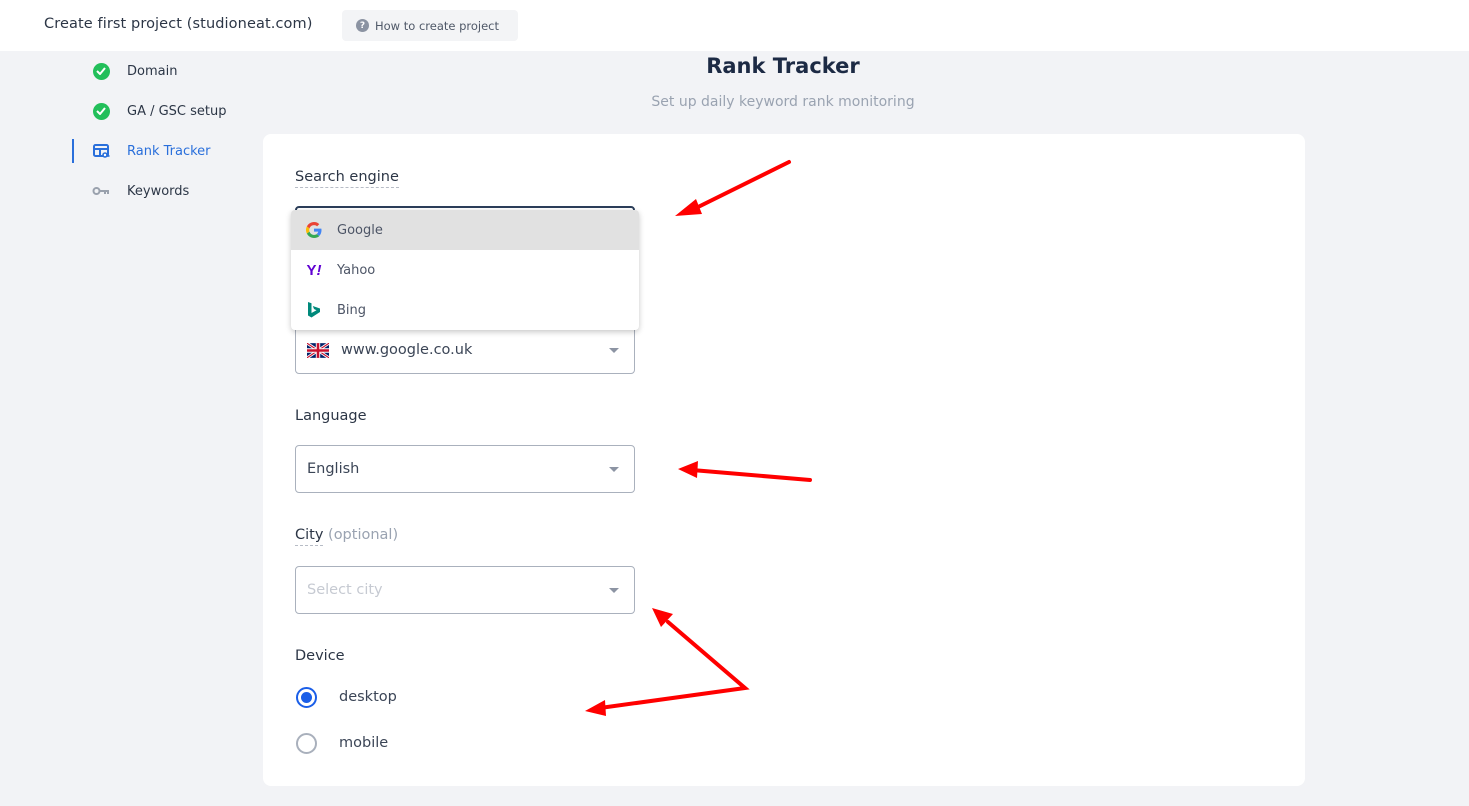 Image resolution: width=1469 pixels, height=806 pixels. I want to click on uk-flag-icon, so click(318, 350).